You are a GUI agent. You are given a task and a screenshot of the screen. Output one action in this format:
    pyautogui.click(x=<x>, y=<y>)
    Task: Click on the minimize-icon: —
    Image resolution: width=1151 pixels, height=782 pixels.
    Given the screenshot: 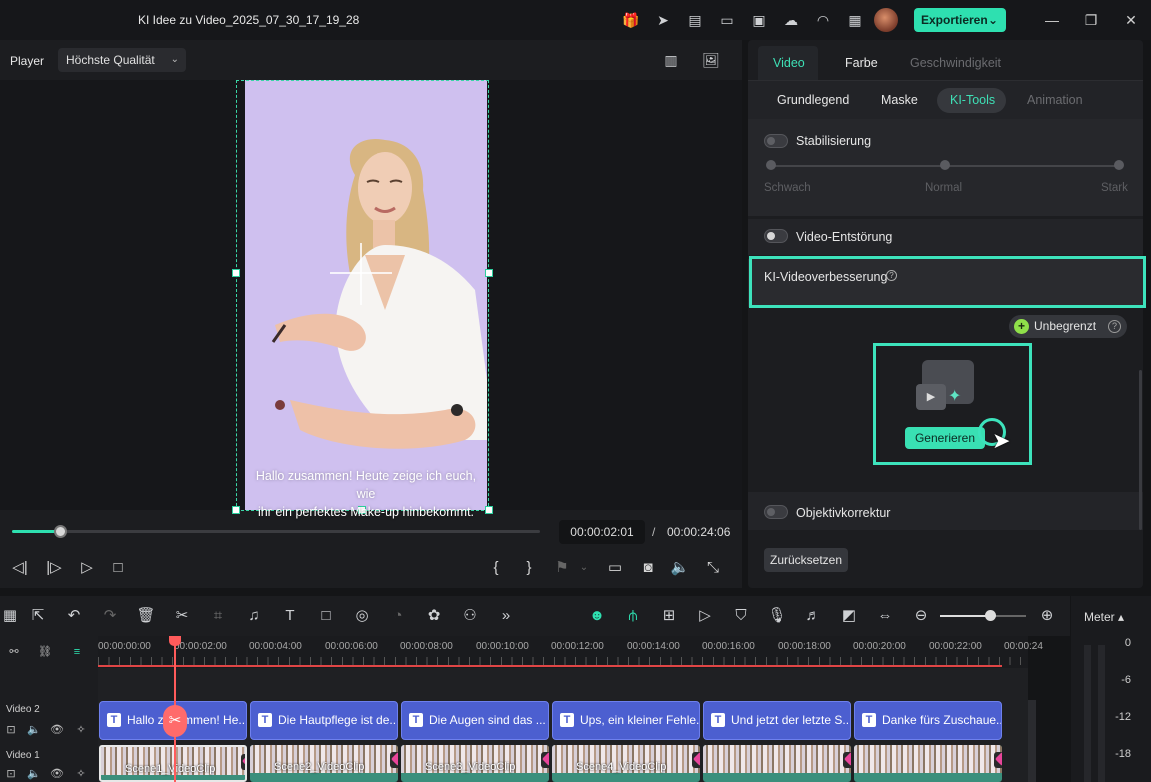 What is the action you would take?
    pyautogui.click(x=1052, y=20)
    